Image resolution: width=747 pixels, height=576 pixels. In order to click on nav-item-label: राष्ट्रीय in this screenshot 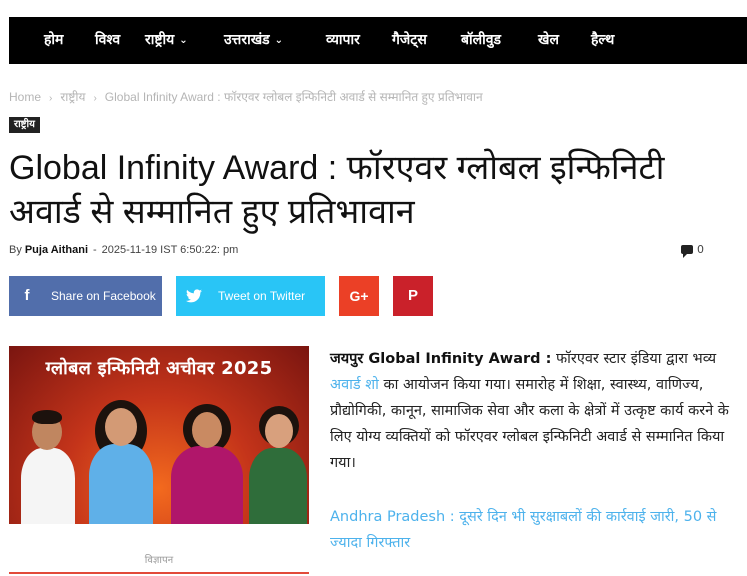, I will do `click(160, 40)`.